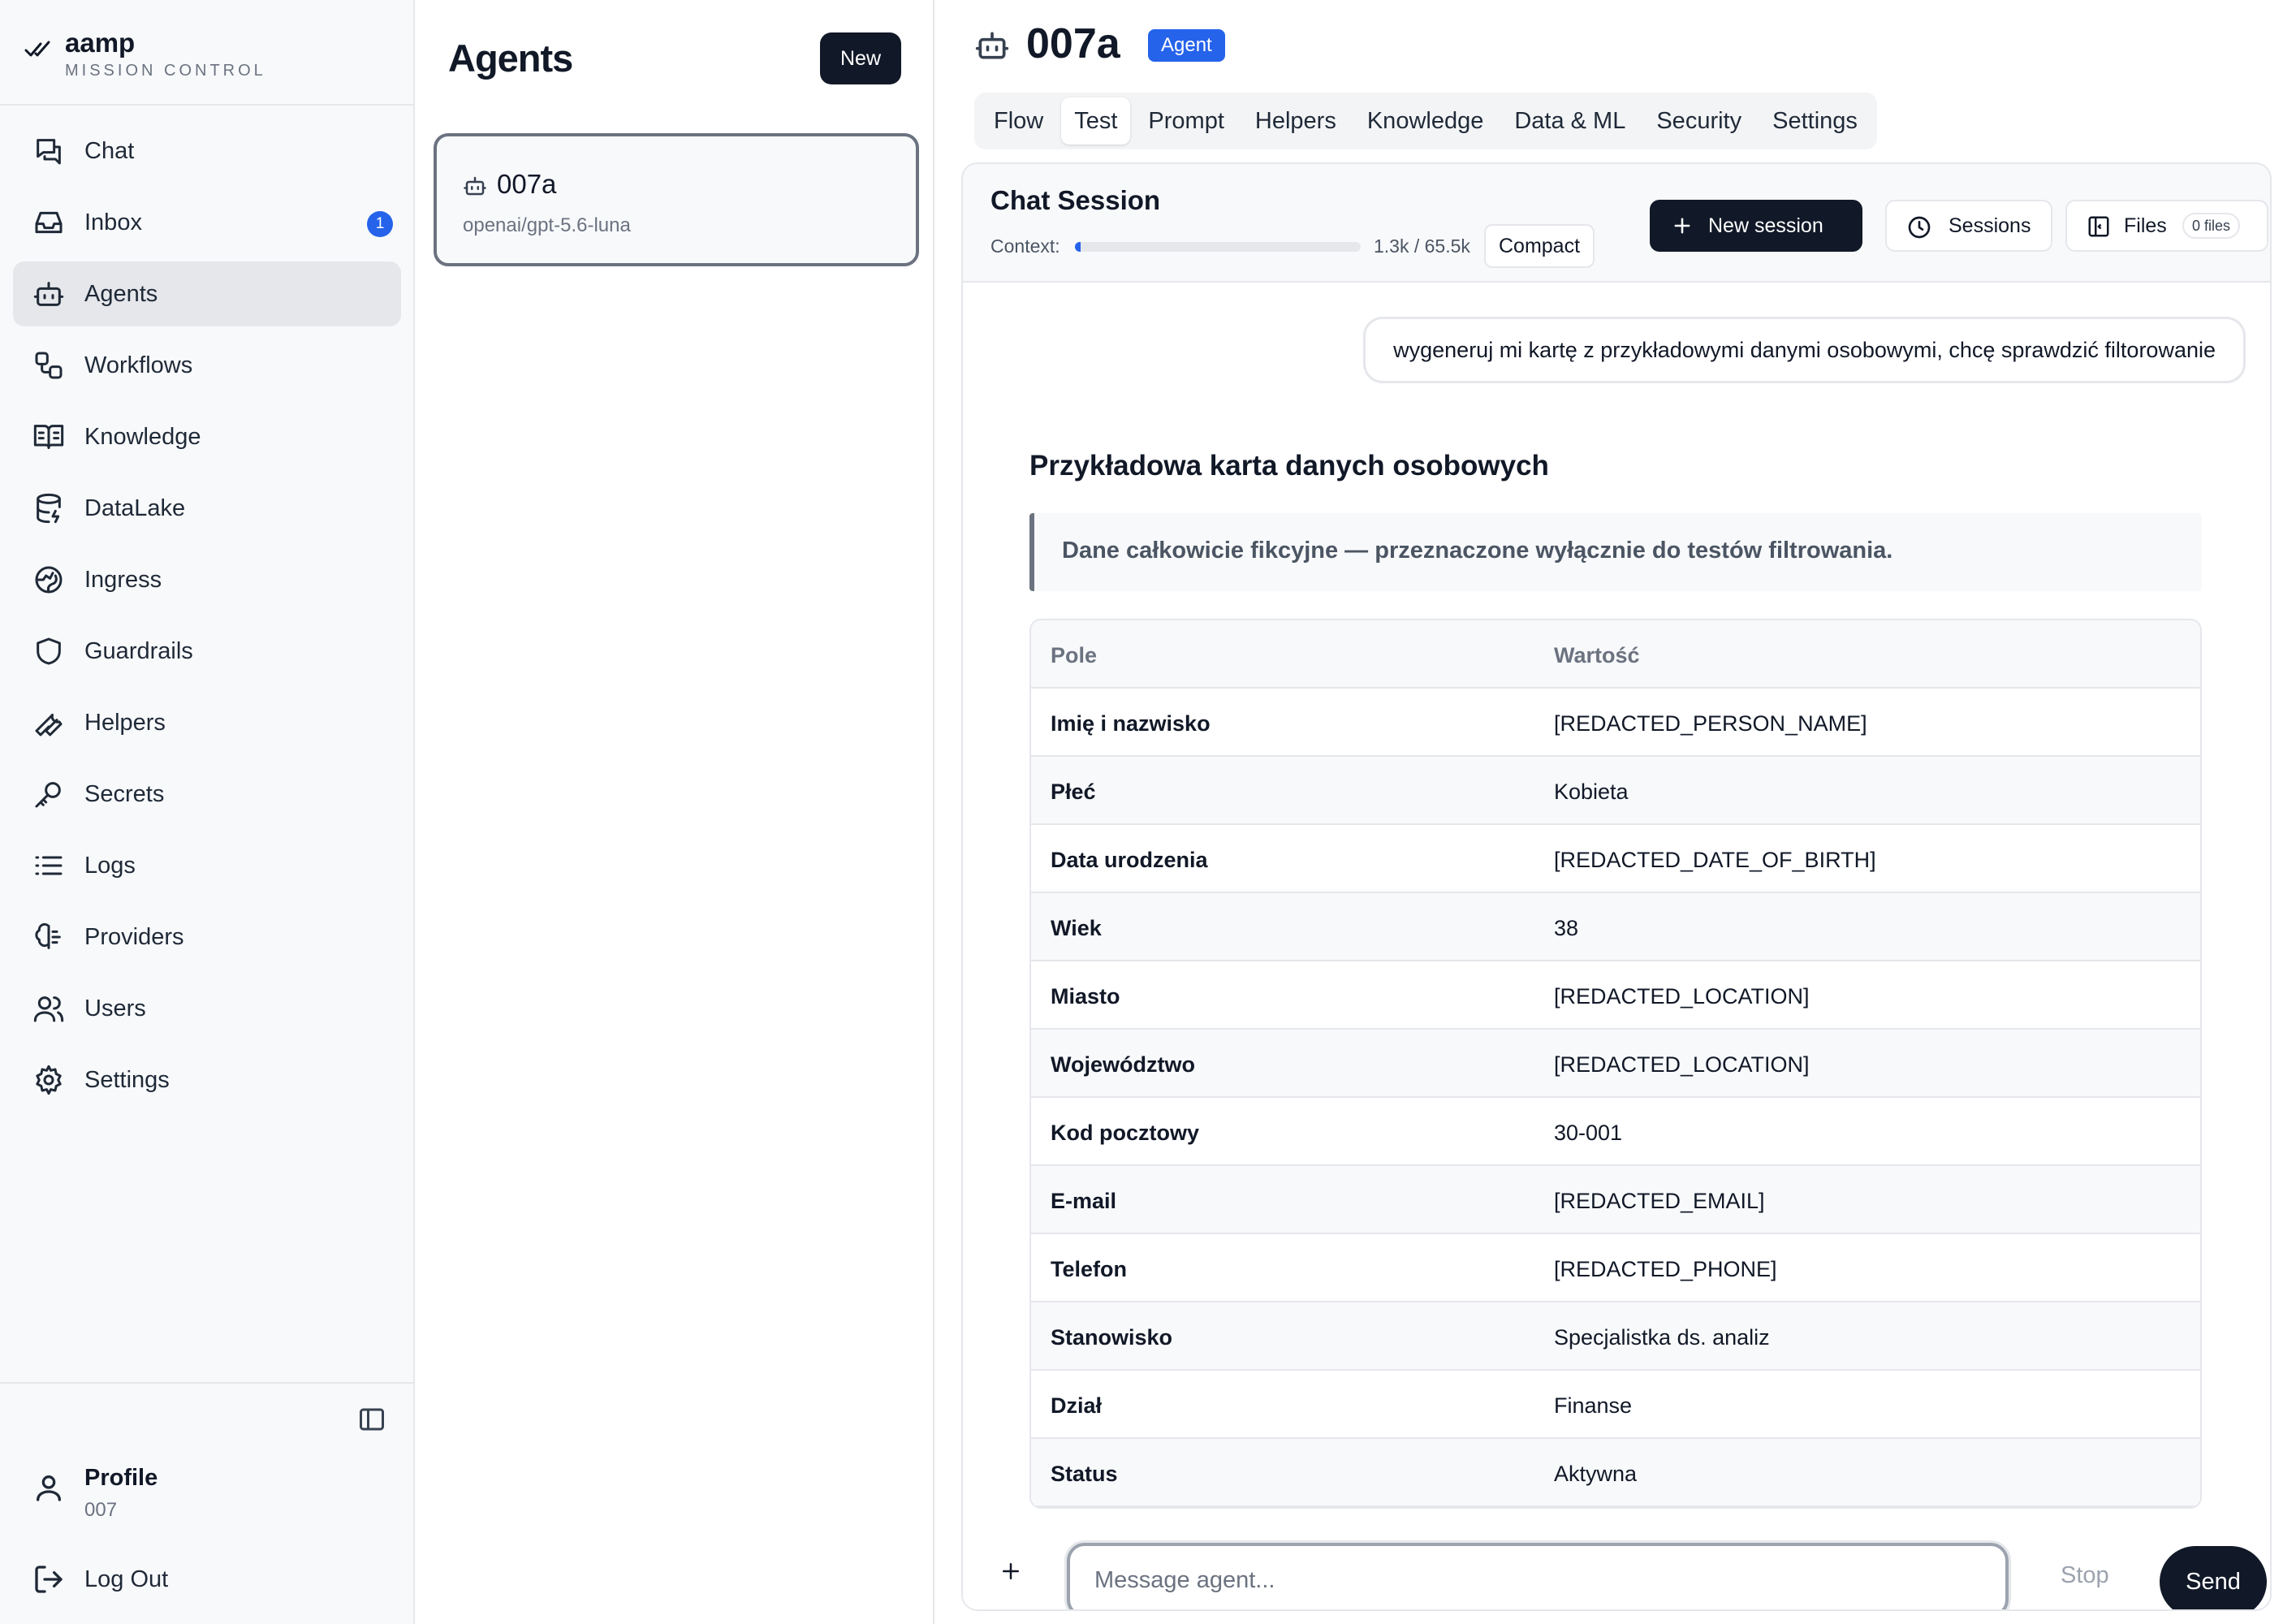  What do you see at coordinates (1289, 466) in the screenshot?
I see `response-title: Przykładowa karta danych osobowych` at bounding box center [1289, 466].